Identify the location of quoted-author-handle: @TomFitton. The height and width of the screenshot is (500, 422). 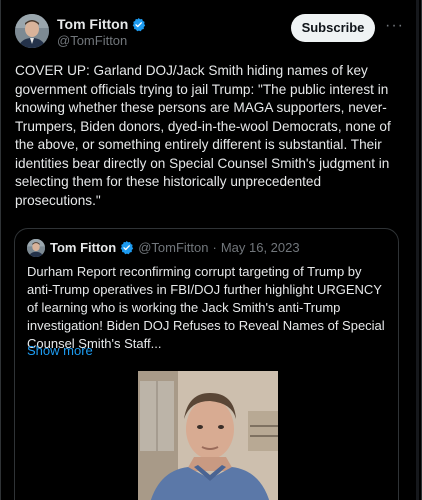
(173, 247).